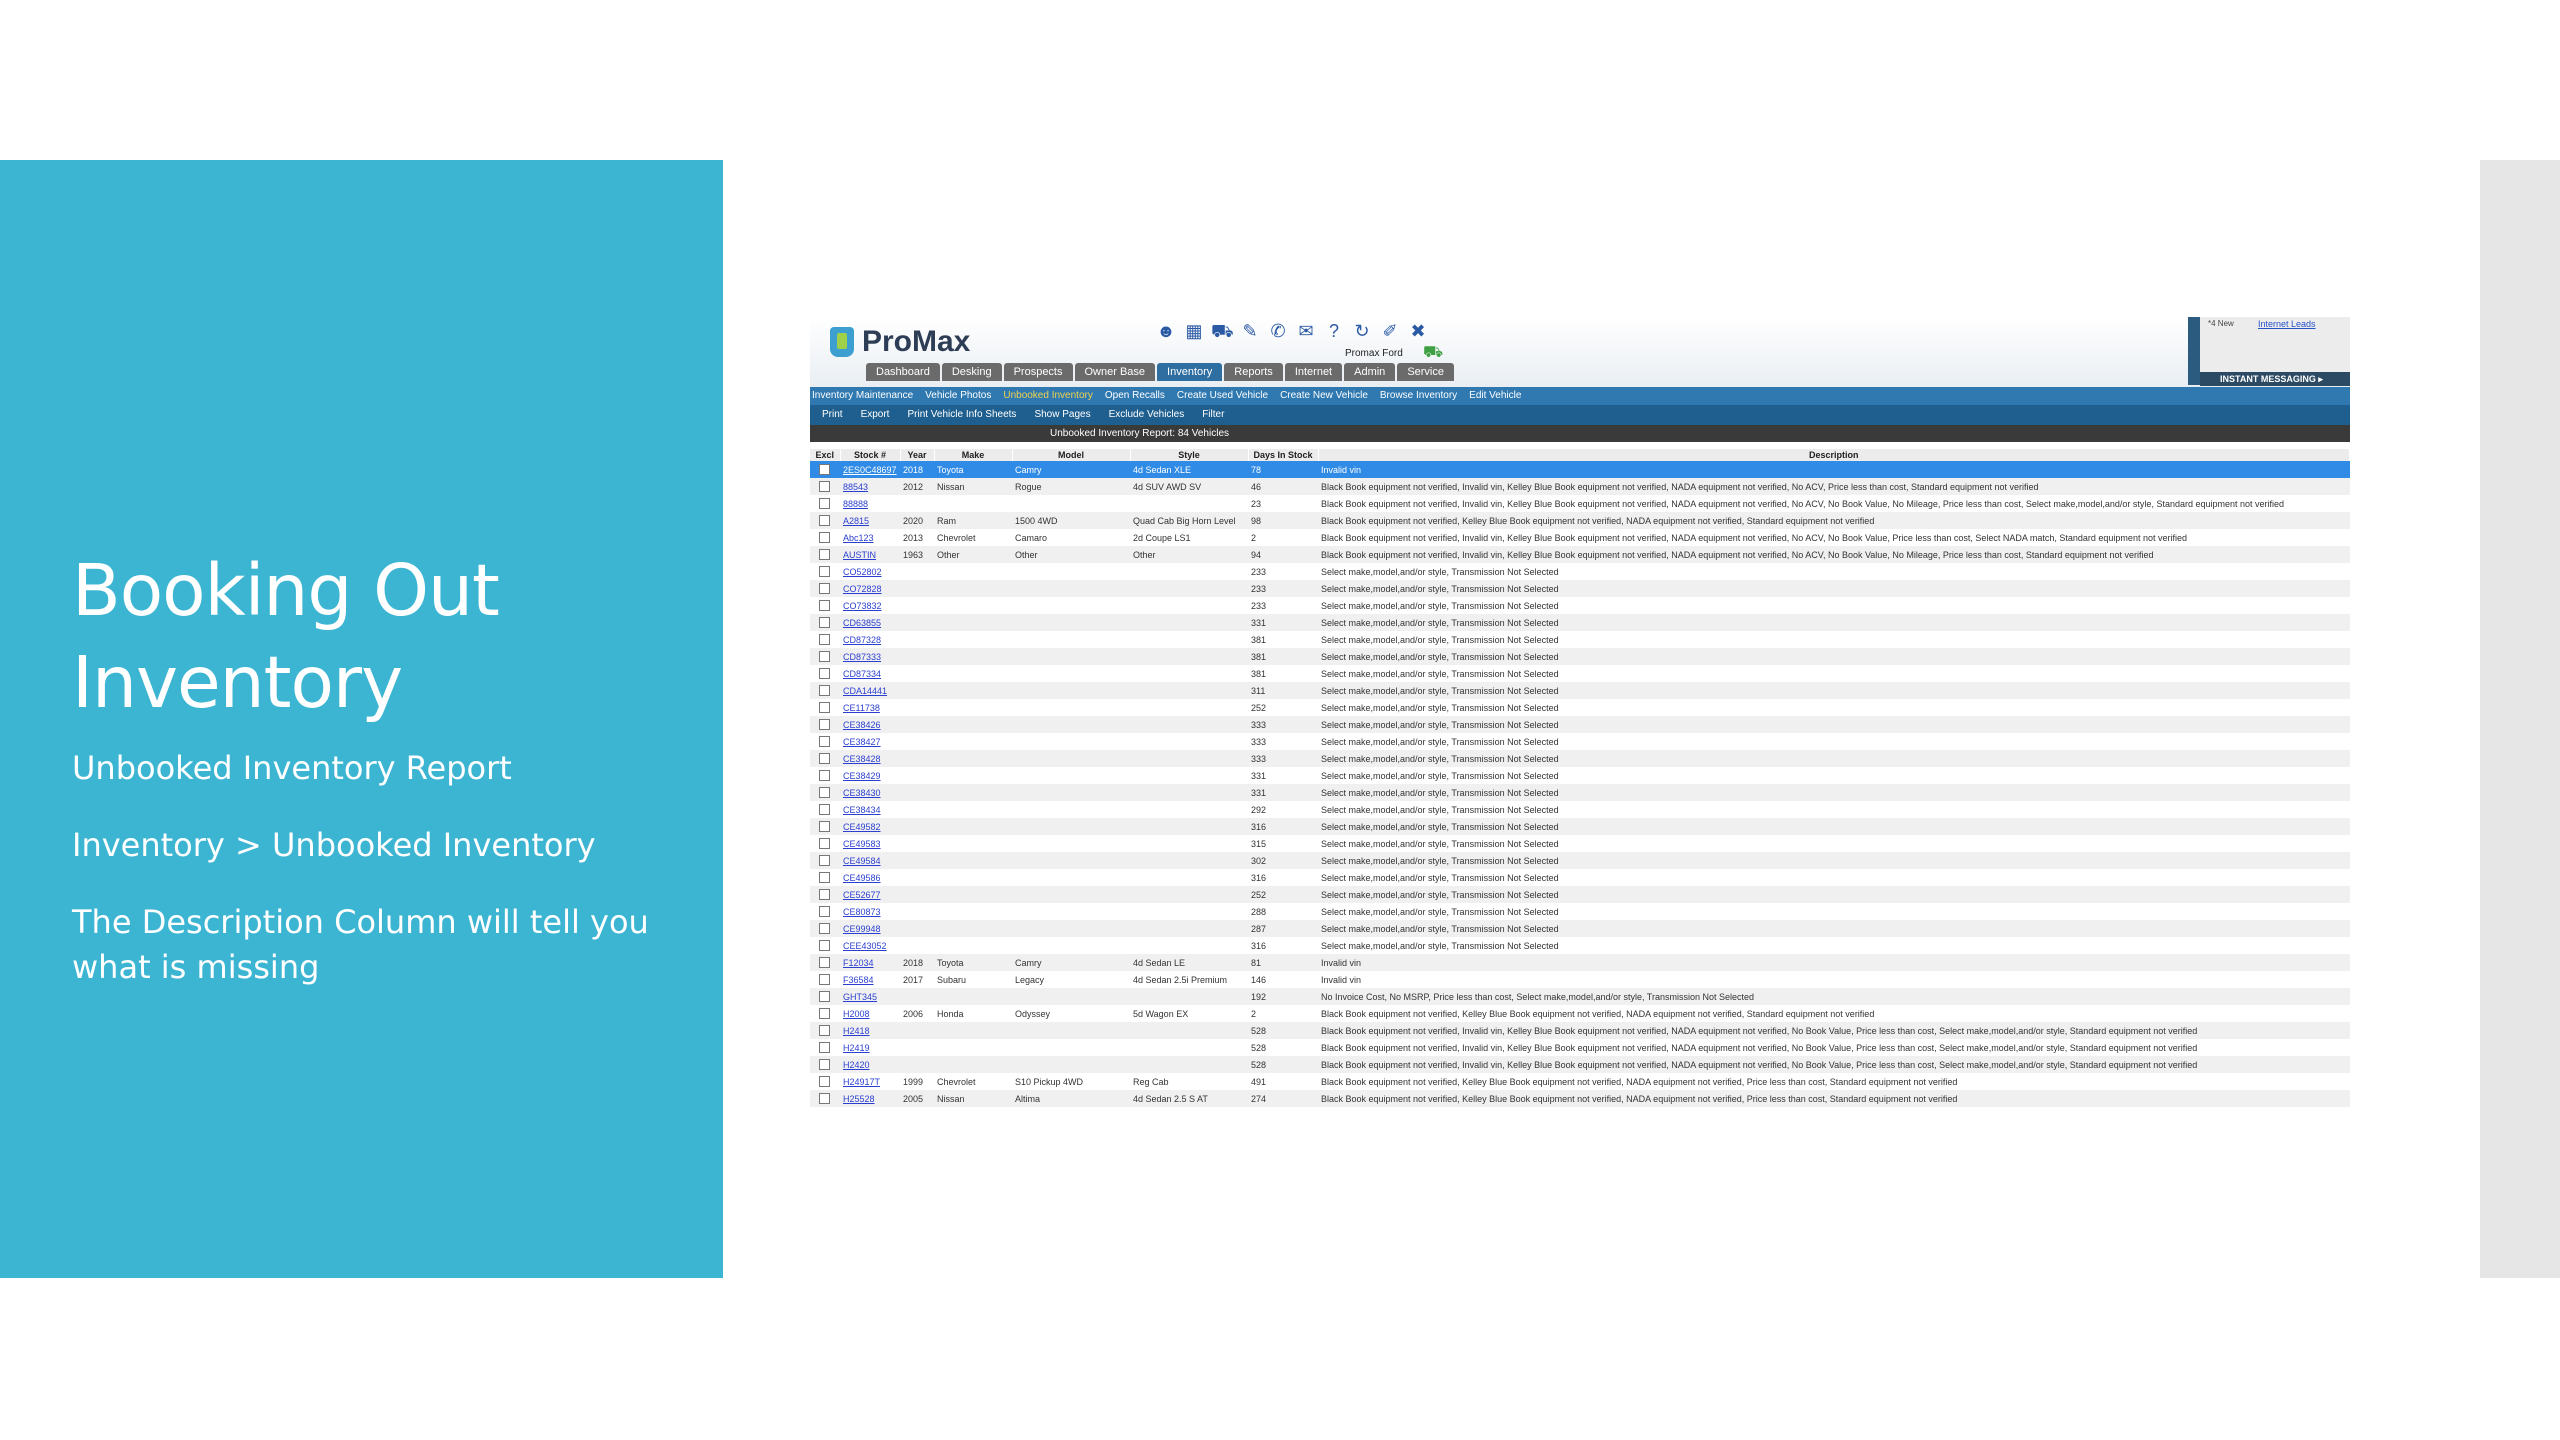  I want to click on col-stock: Stock #, so click(870, 455).